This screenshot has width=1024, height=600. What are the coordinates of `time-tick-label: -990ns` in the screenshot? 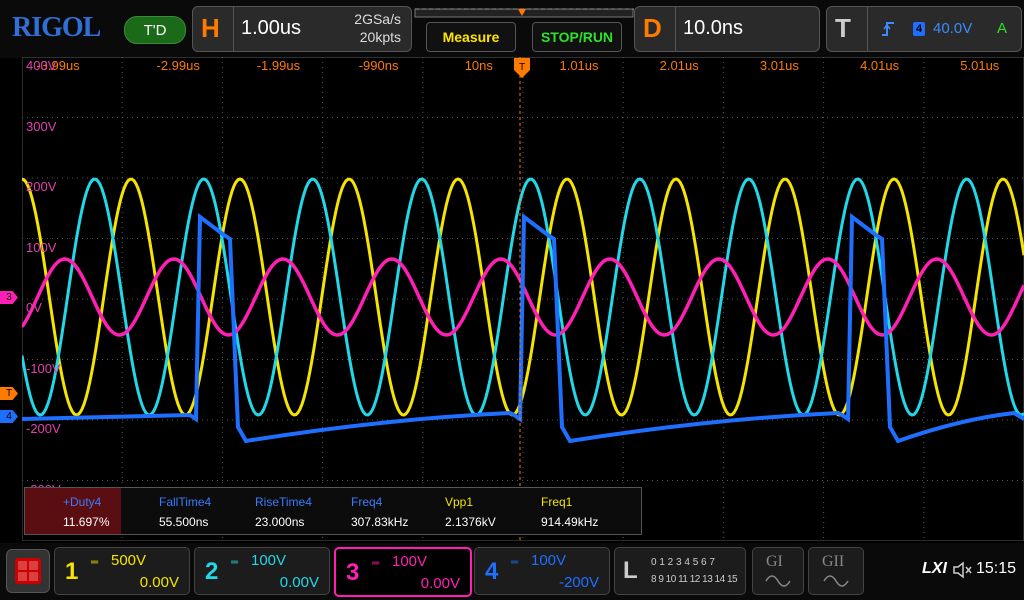 It's located at (378, 65).